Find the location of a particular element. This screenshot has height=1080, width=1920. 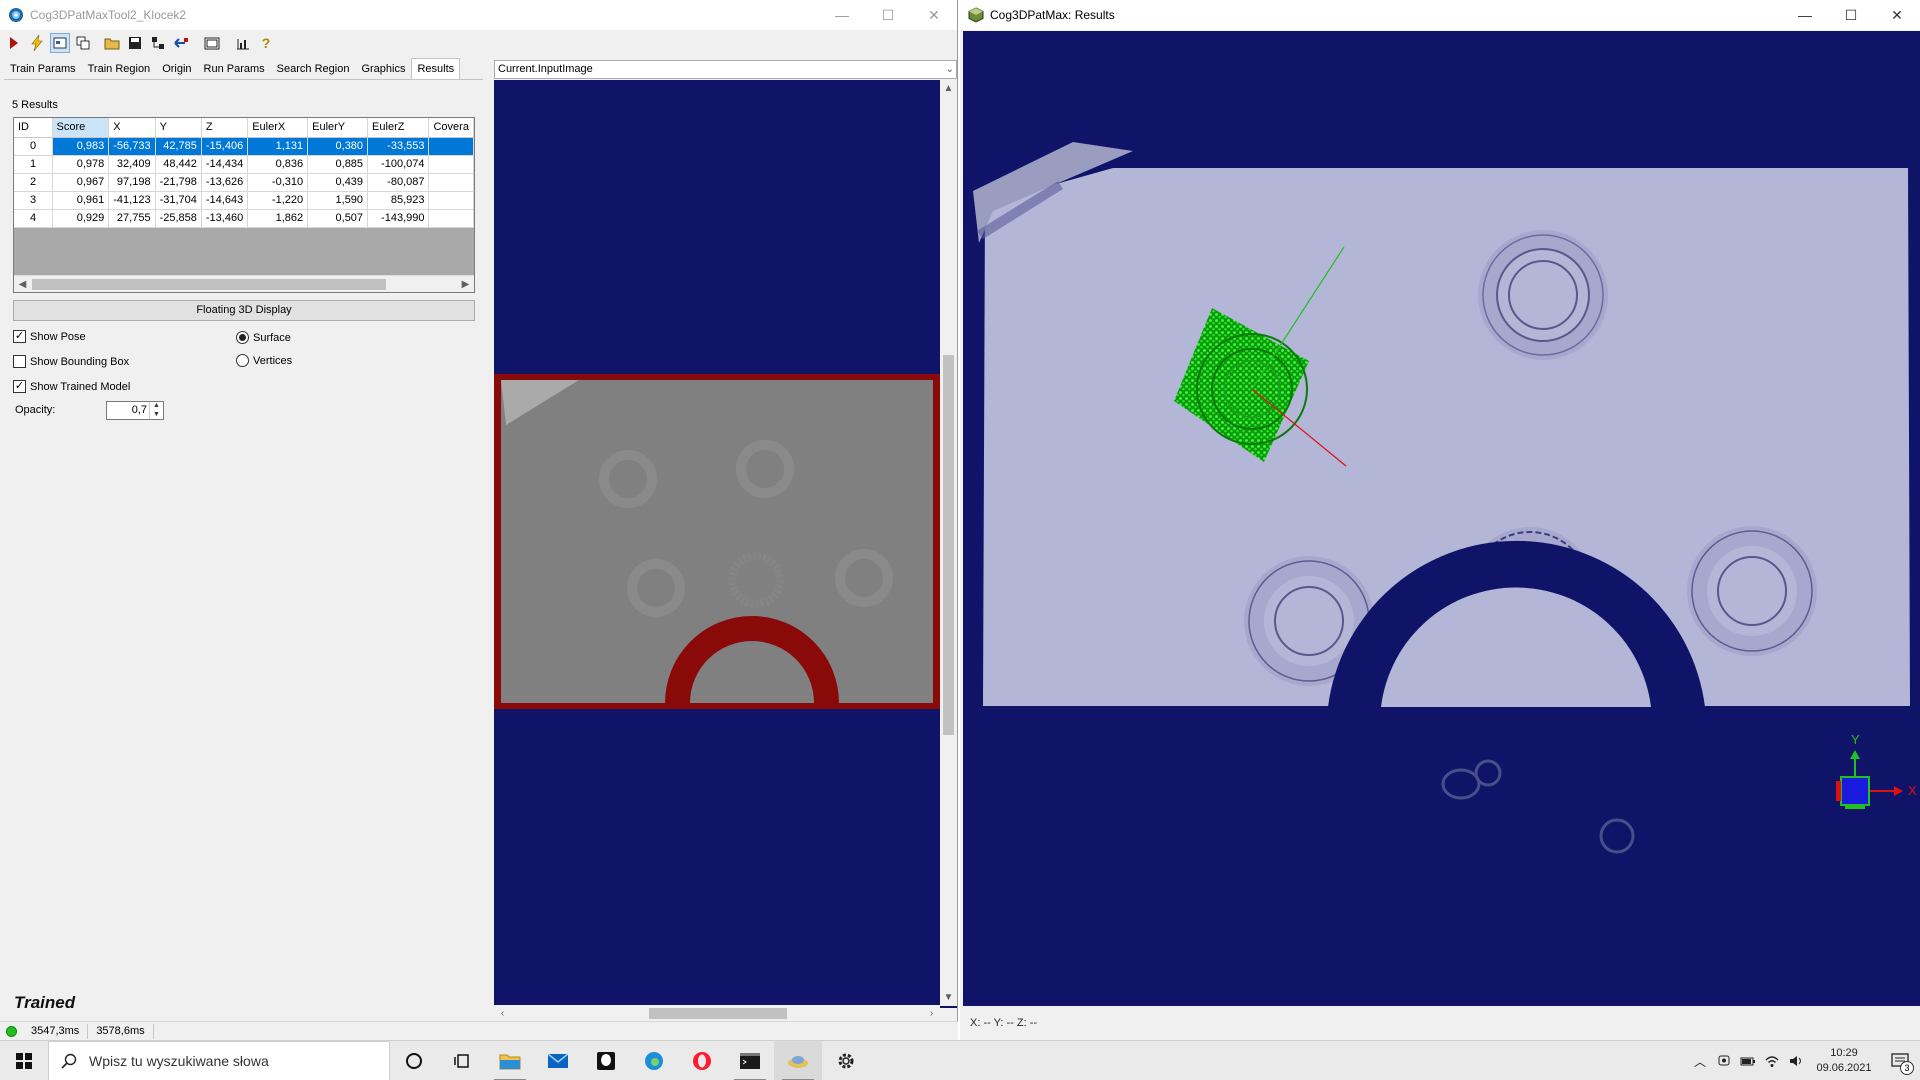

table-cell-eulerx: 1,862 is located at coordinates (278, 218).